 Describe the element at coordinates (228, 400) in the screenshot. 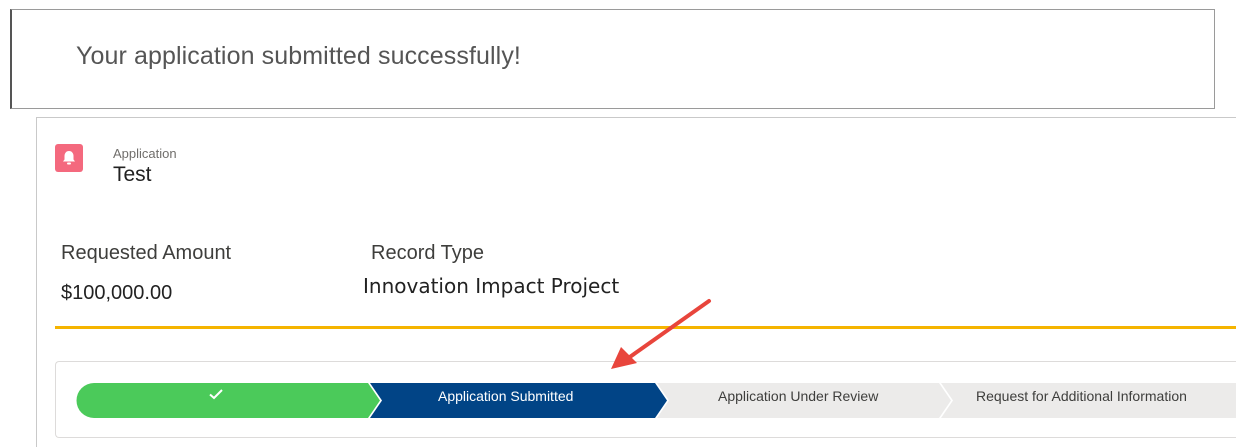

I see `path-stage-complete` at that location.